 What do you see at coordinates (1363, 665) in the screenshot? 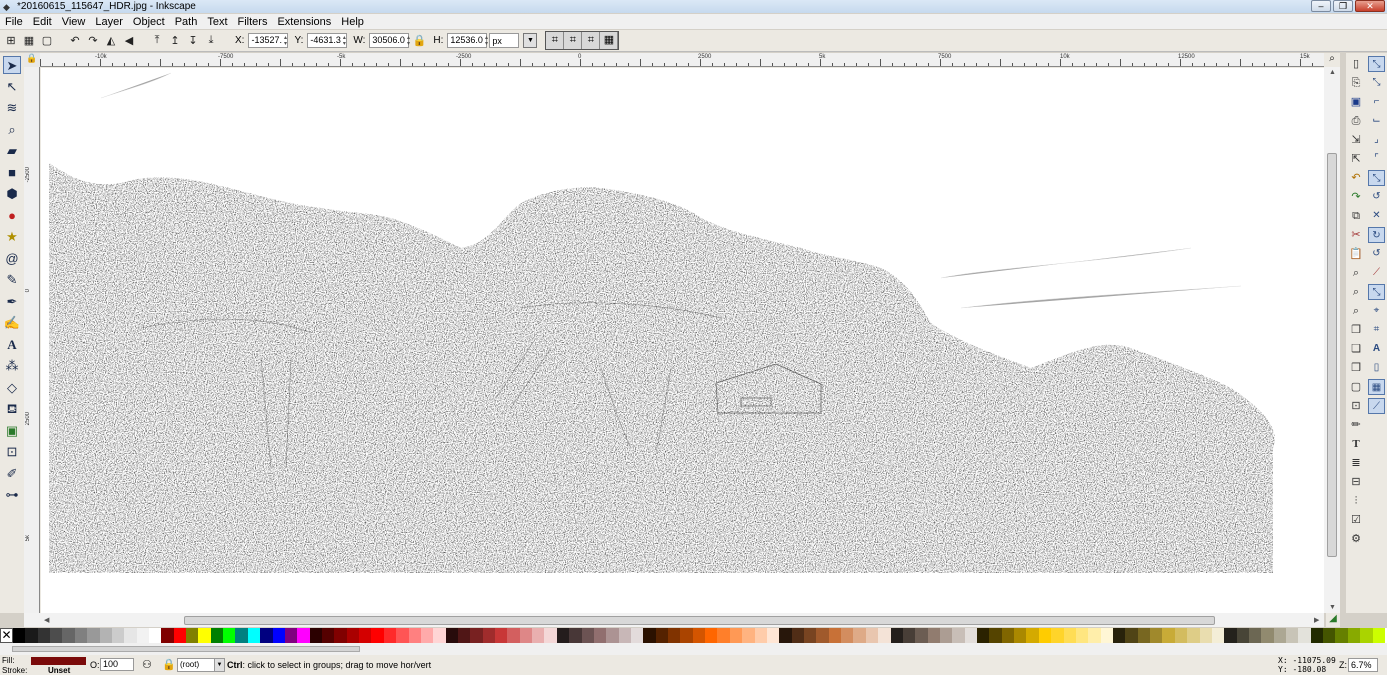
I see `zoom-input: 6.7%` at bounding box center [1363, 665].